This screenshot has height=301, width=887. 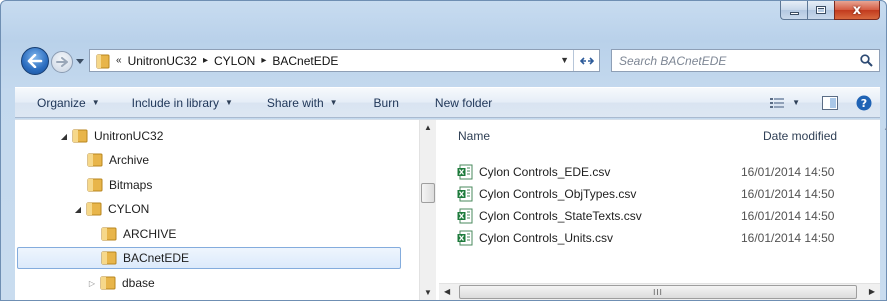 What do you see at coordinates (209, 258) in the screenshot?
I see `tree-item-bacnetede: BACnetEDE` at bounding box center [209, 258].